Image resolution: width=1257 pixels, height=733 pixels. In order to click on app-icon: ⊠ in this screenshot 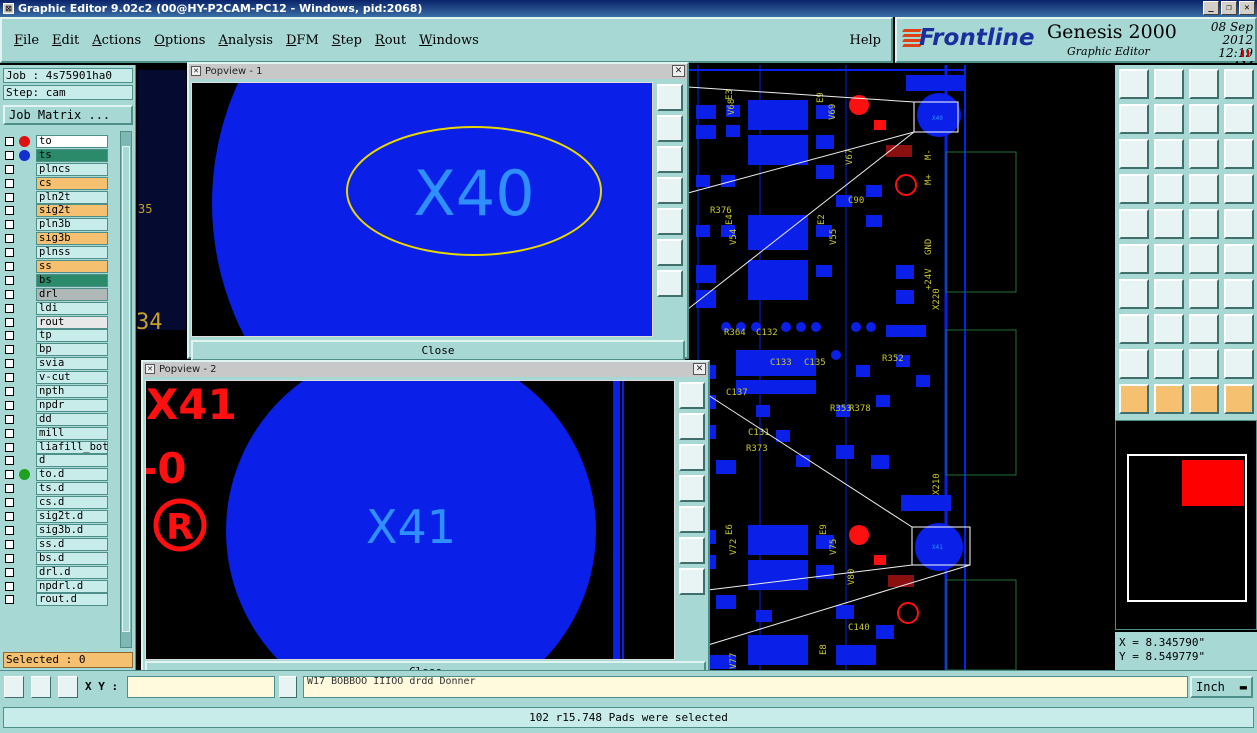, I will do `click(8, 8)`.